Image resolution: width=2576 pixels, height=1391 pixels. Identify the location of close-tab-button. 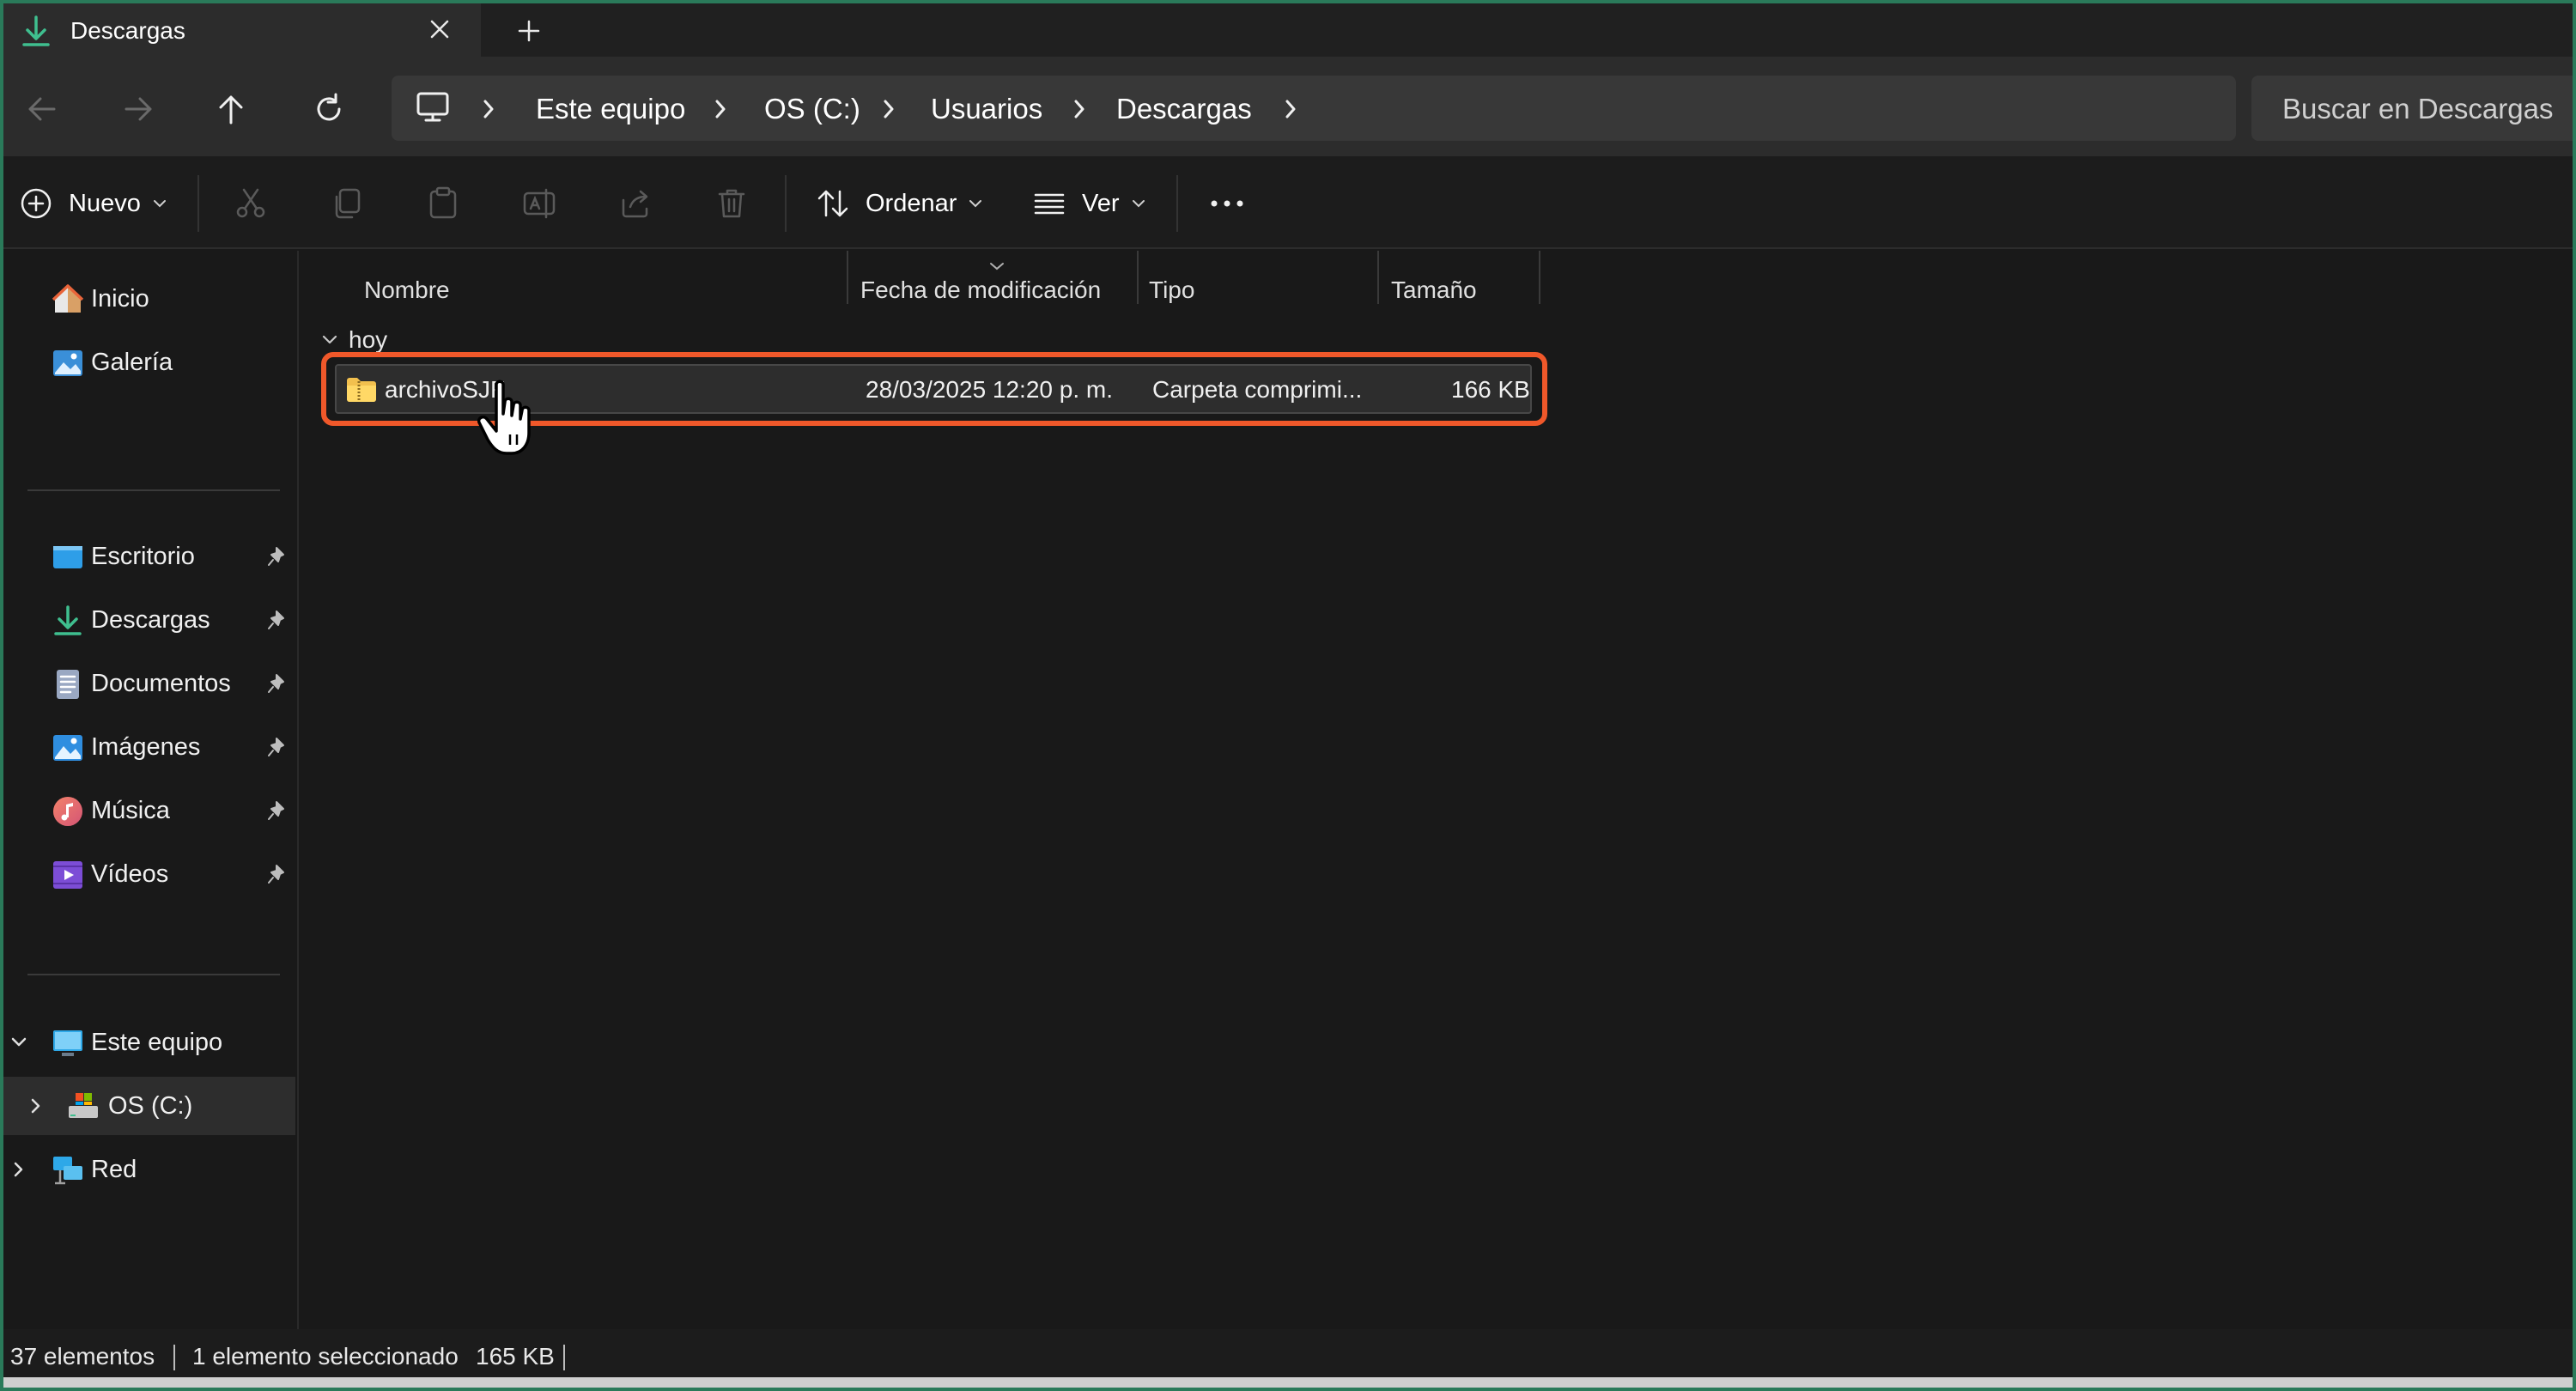
(440, 29).